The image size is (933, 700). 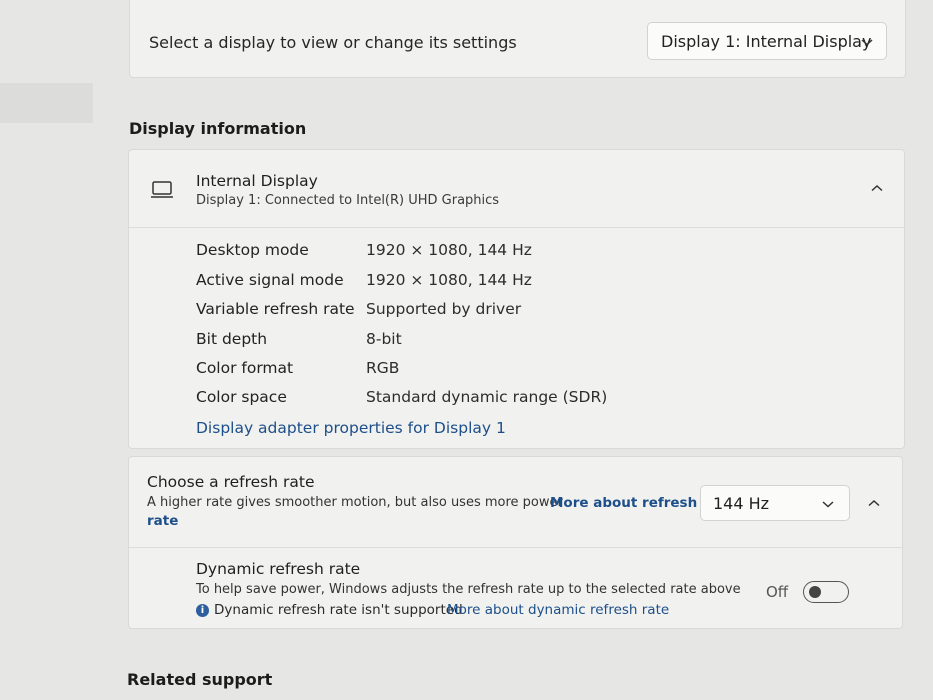 I want to click on dynamic-refresh-toggle-state: Off, so click(x=777, y=592).